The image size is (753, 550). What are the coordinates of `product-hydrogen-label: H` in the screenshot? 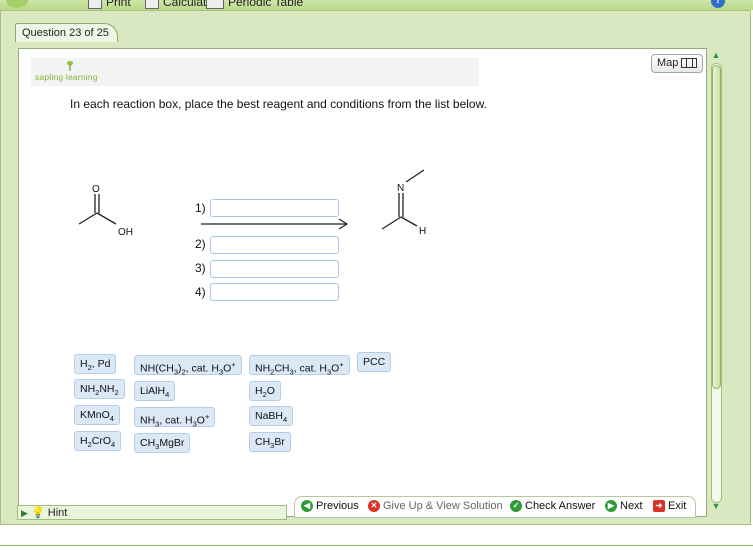 It's located at (422, 231).